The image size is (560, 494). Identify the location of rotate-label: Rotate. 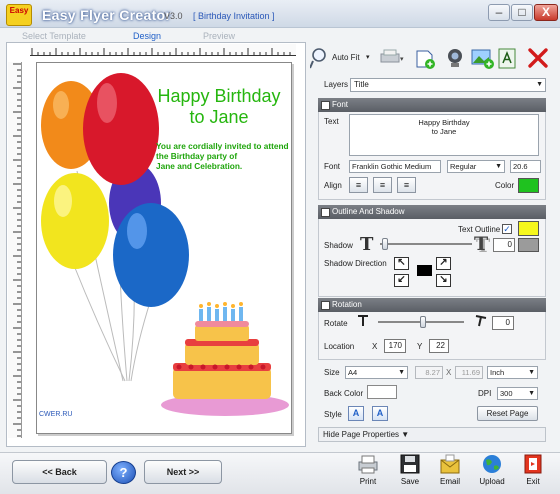
(336, 323).